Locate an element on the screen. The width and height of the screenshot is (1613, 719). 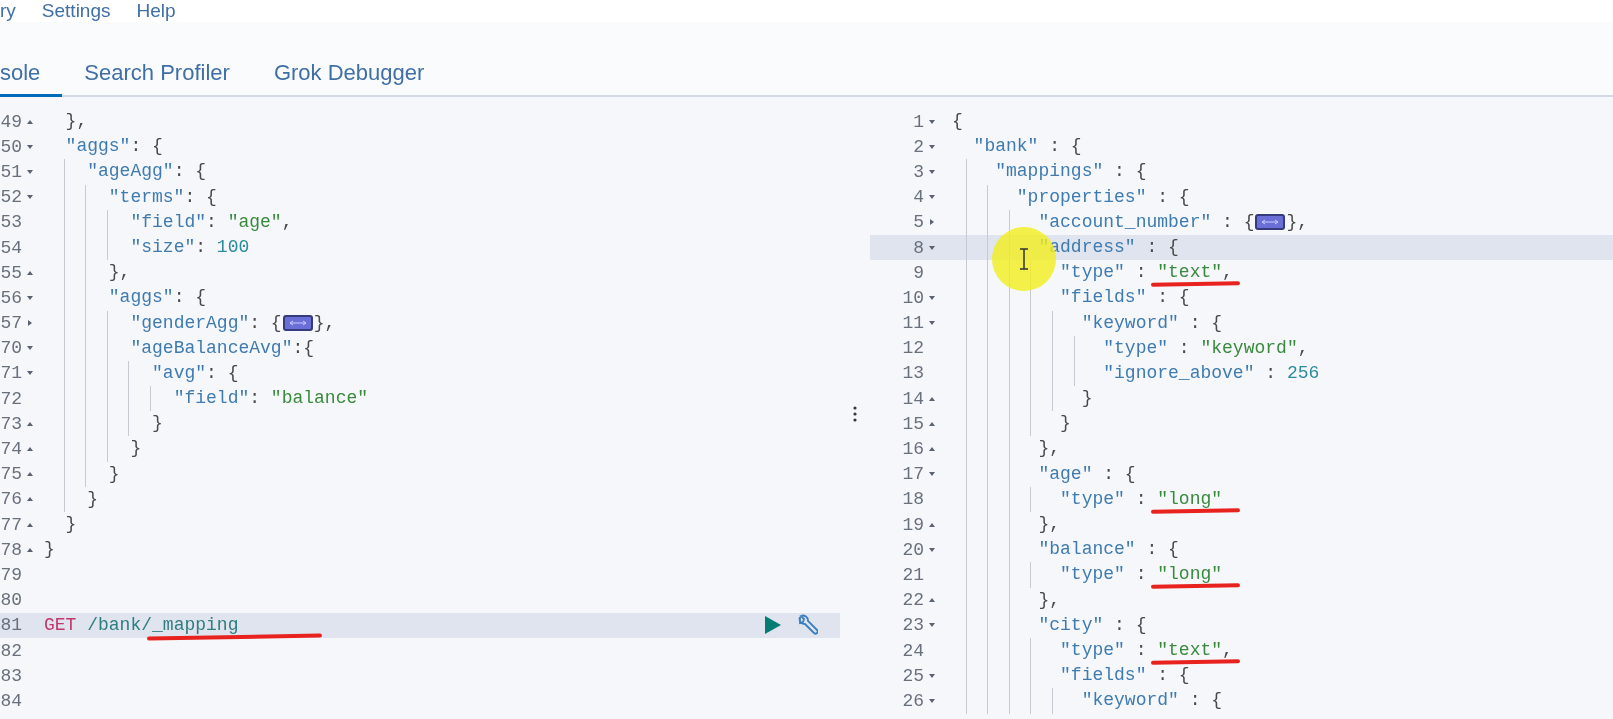
code-token: GET is located at coordinates (60, 625).